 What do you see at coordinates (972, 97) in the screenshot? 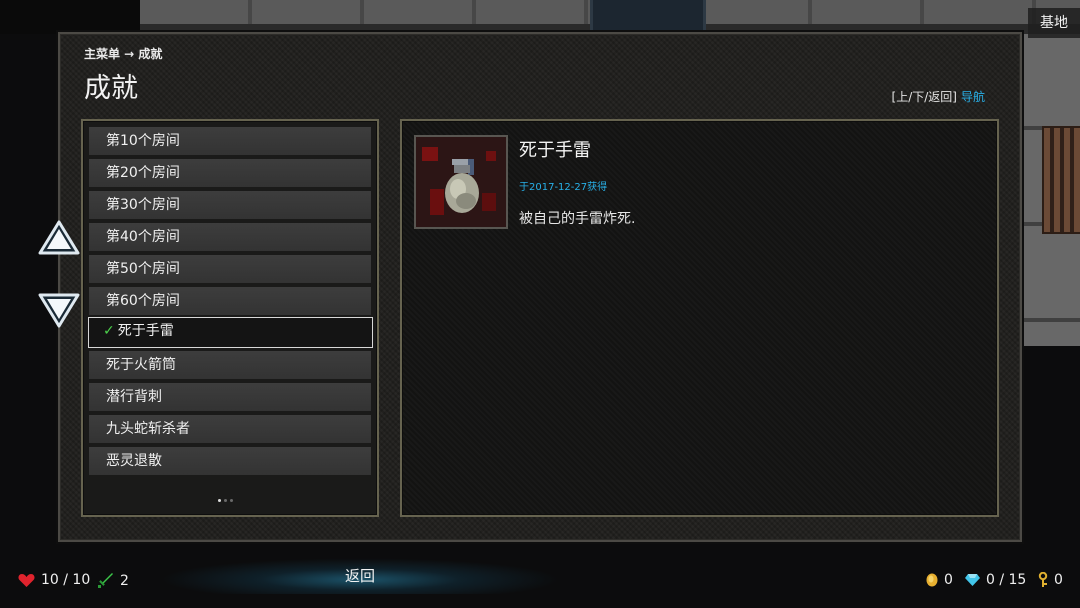
I see `nav-action: 导航` at bounding box center [972, 97].